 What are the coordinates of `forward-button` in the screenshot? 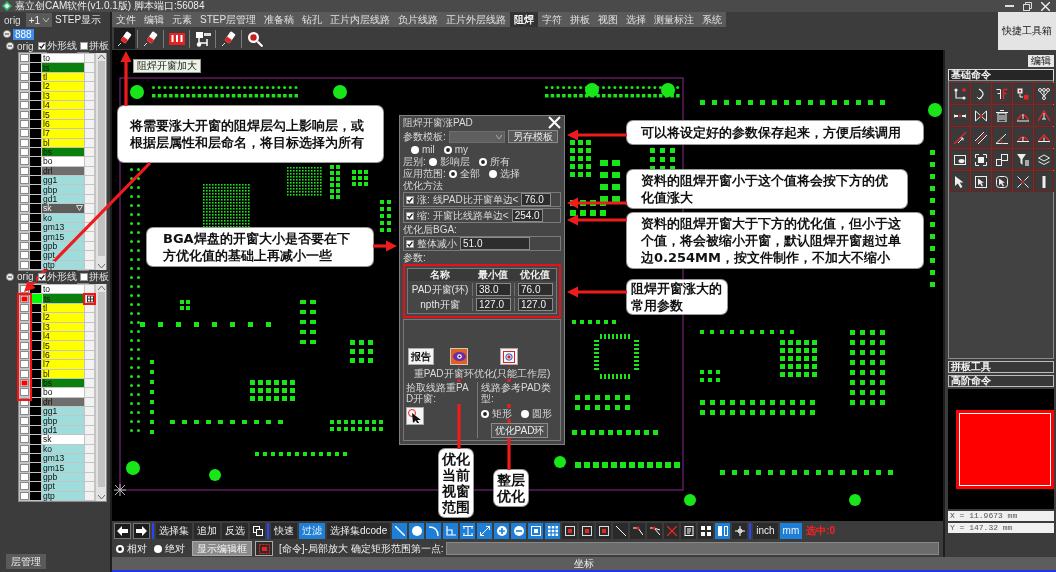 It's located at (141, 530).